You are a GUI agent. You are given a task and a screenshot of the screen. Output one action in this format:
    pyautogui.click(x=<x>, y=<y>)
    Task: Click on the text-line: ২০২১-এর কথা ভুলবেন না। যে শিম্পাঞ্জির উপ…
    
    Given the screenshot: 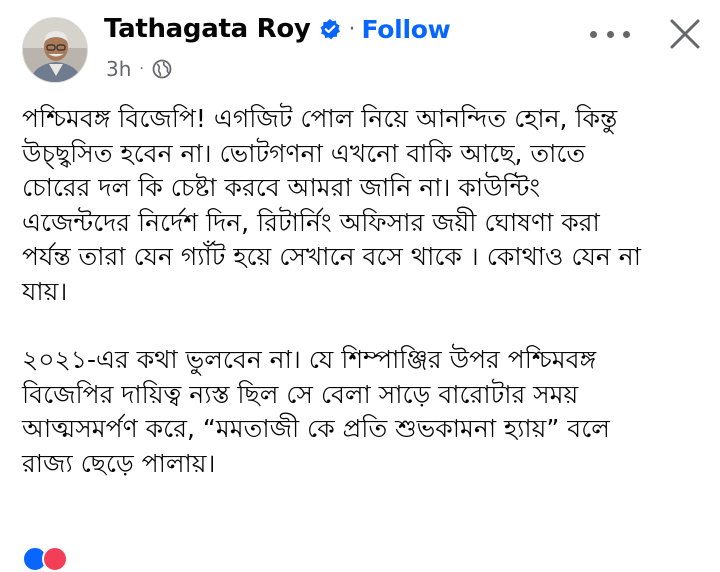 What is the action you would take?
    pyautogui.click(x=309, y=359)
    